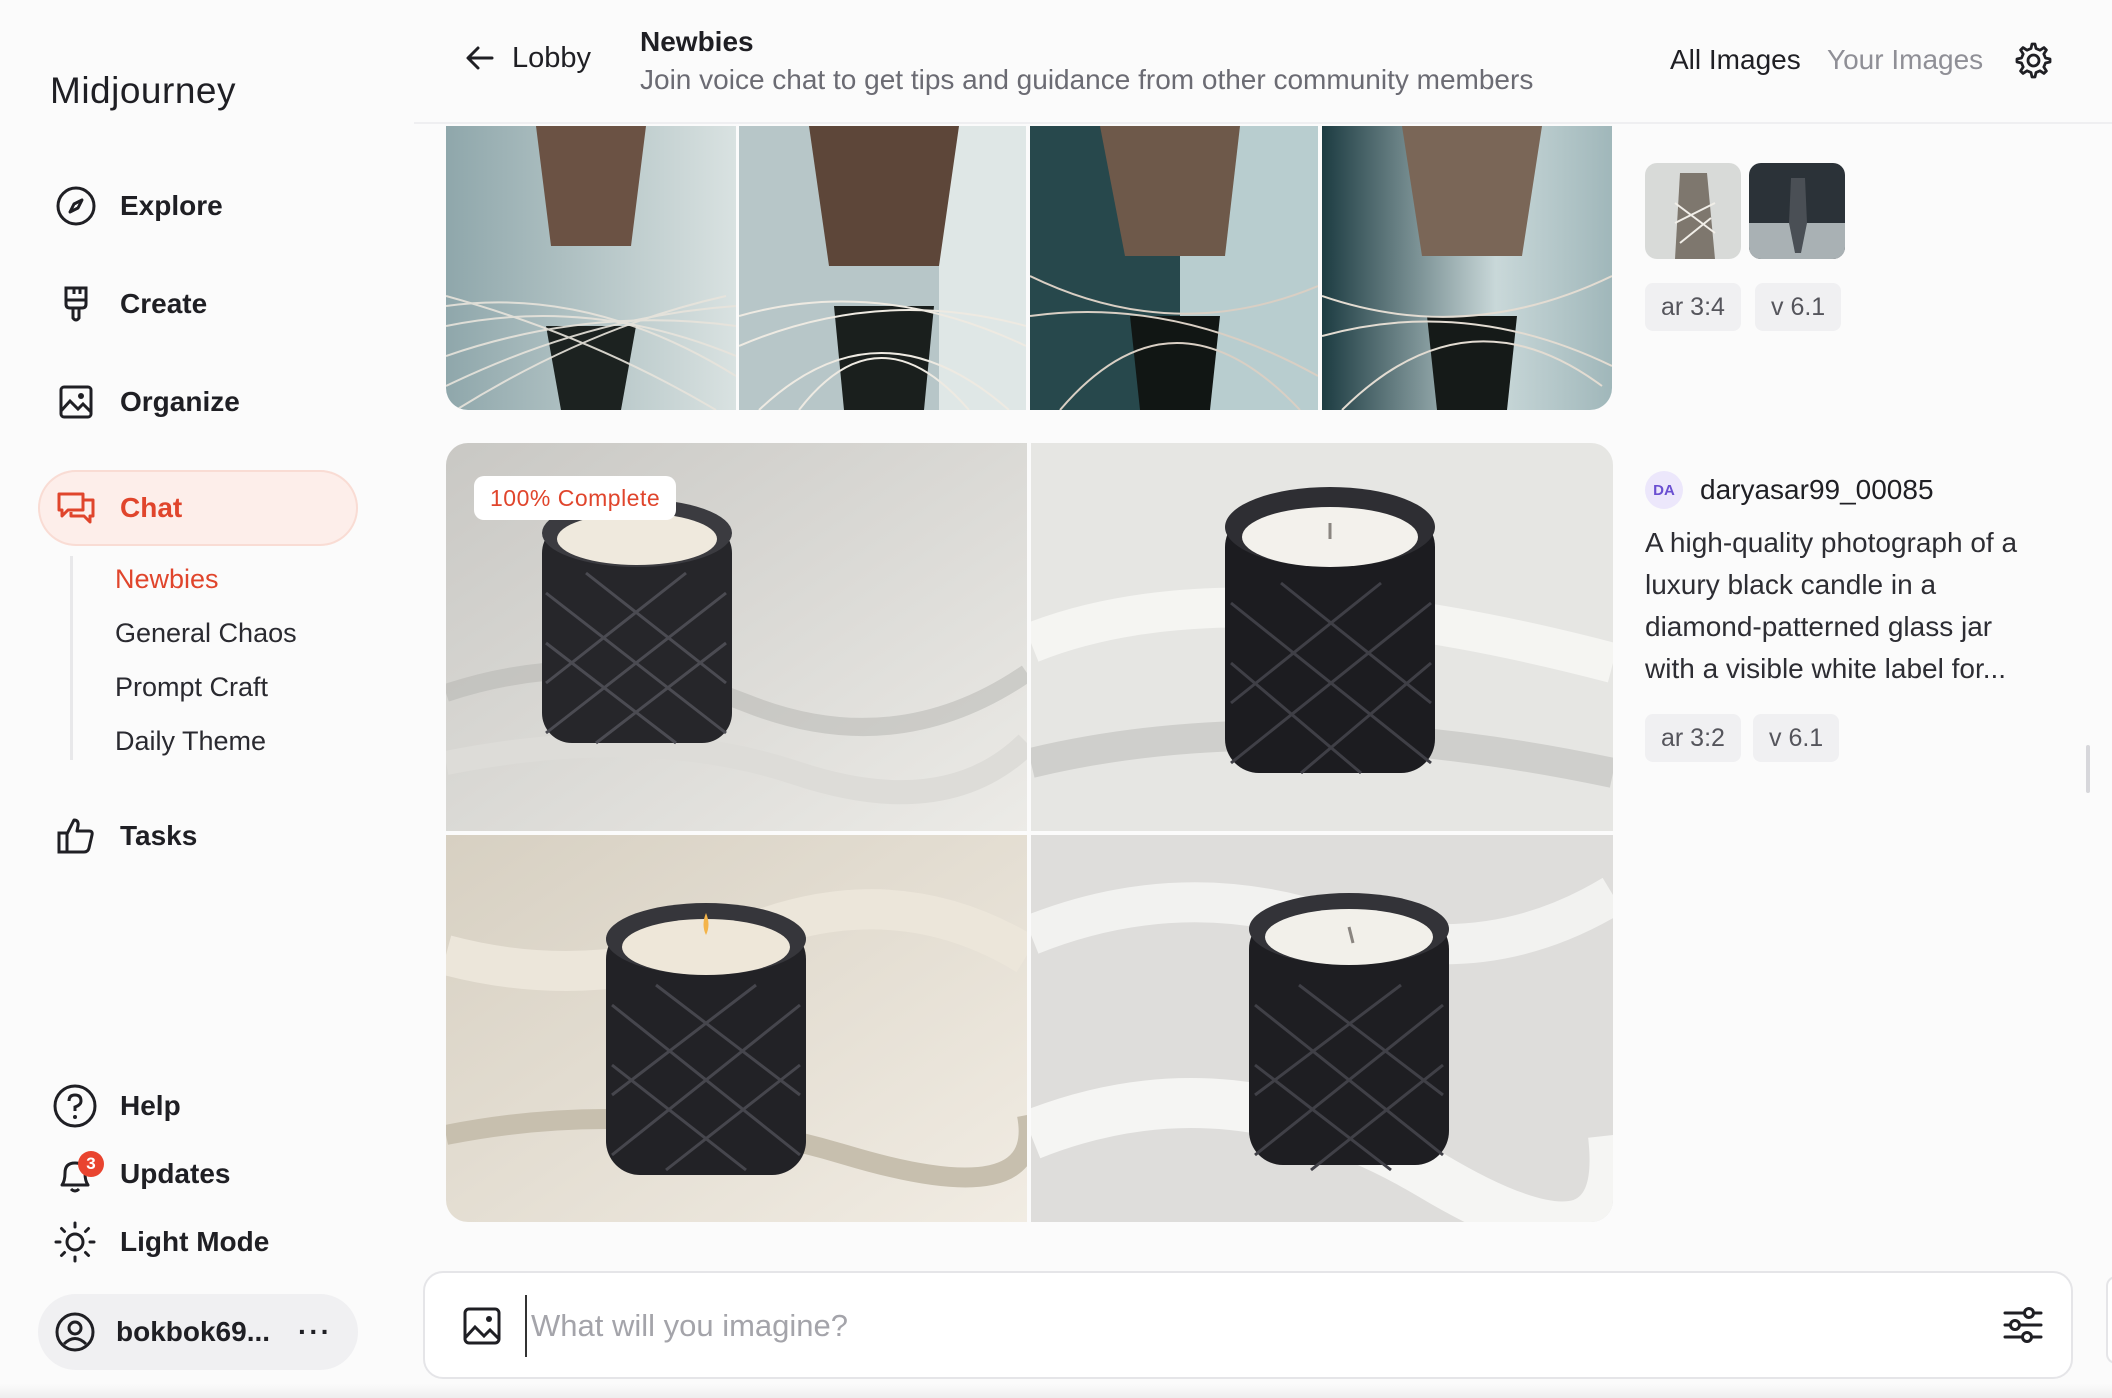 This screenshot has height=1398, width=2112. I want to click on image-icon, so click(76, 402).